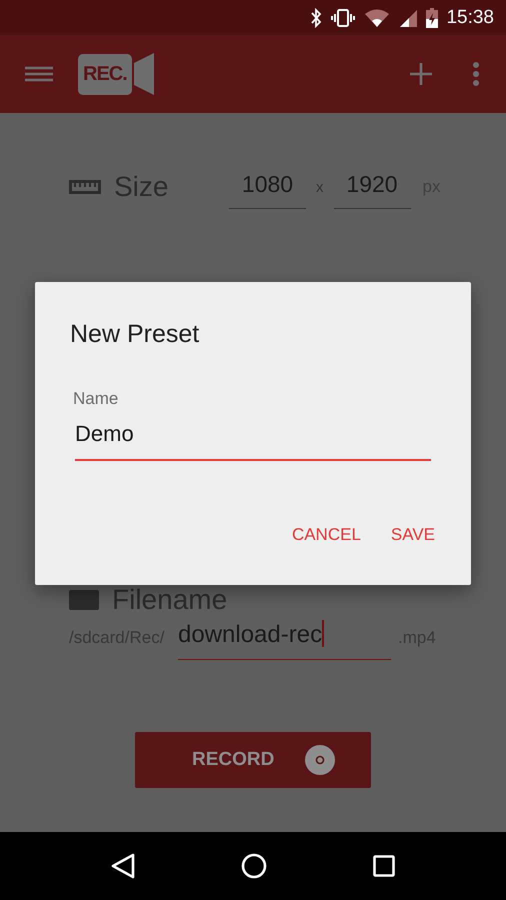  Describe the element at coordinates (326, 535) in the screenshot. I see `cancel-button: CANCEL` at that location.